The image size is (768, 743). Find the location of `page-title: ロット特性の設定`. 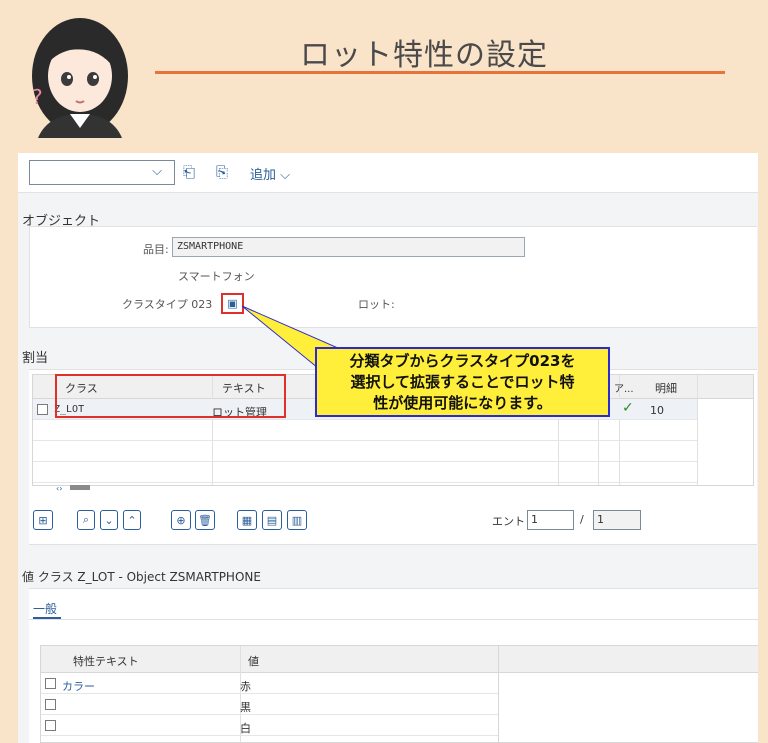

page-title: ロット特性の設定 is located at coordinates (424, 55).